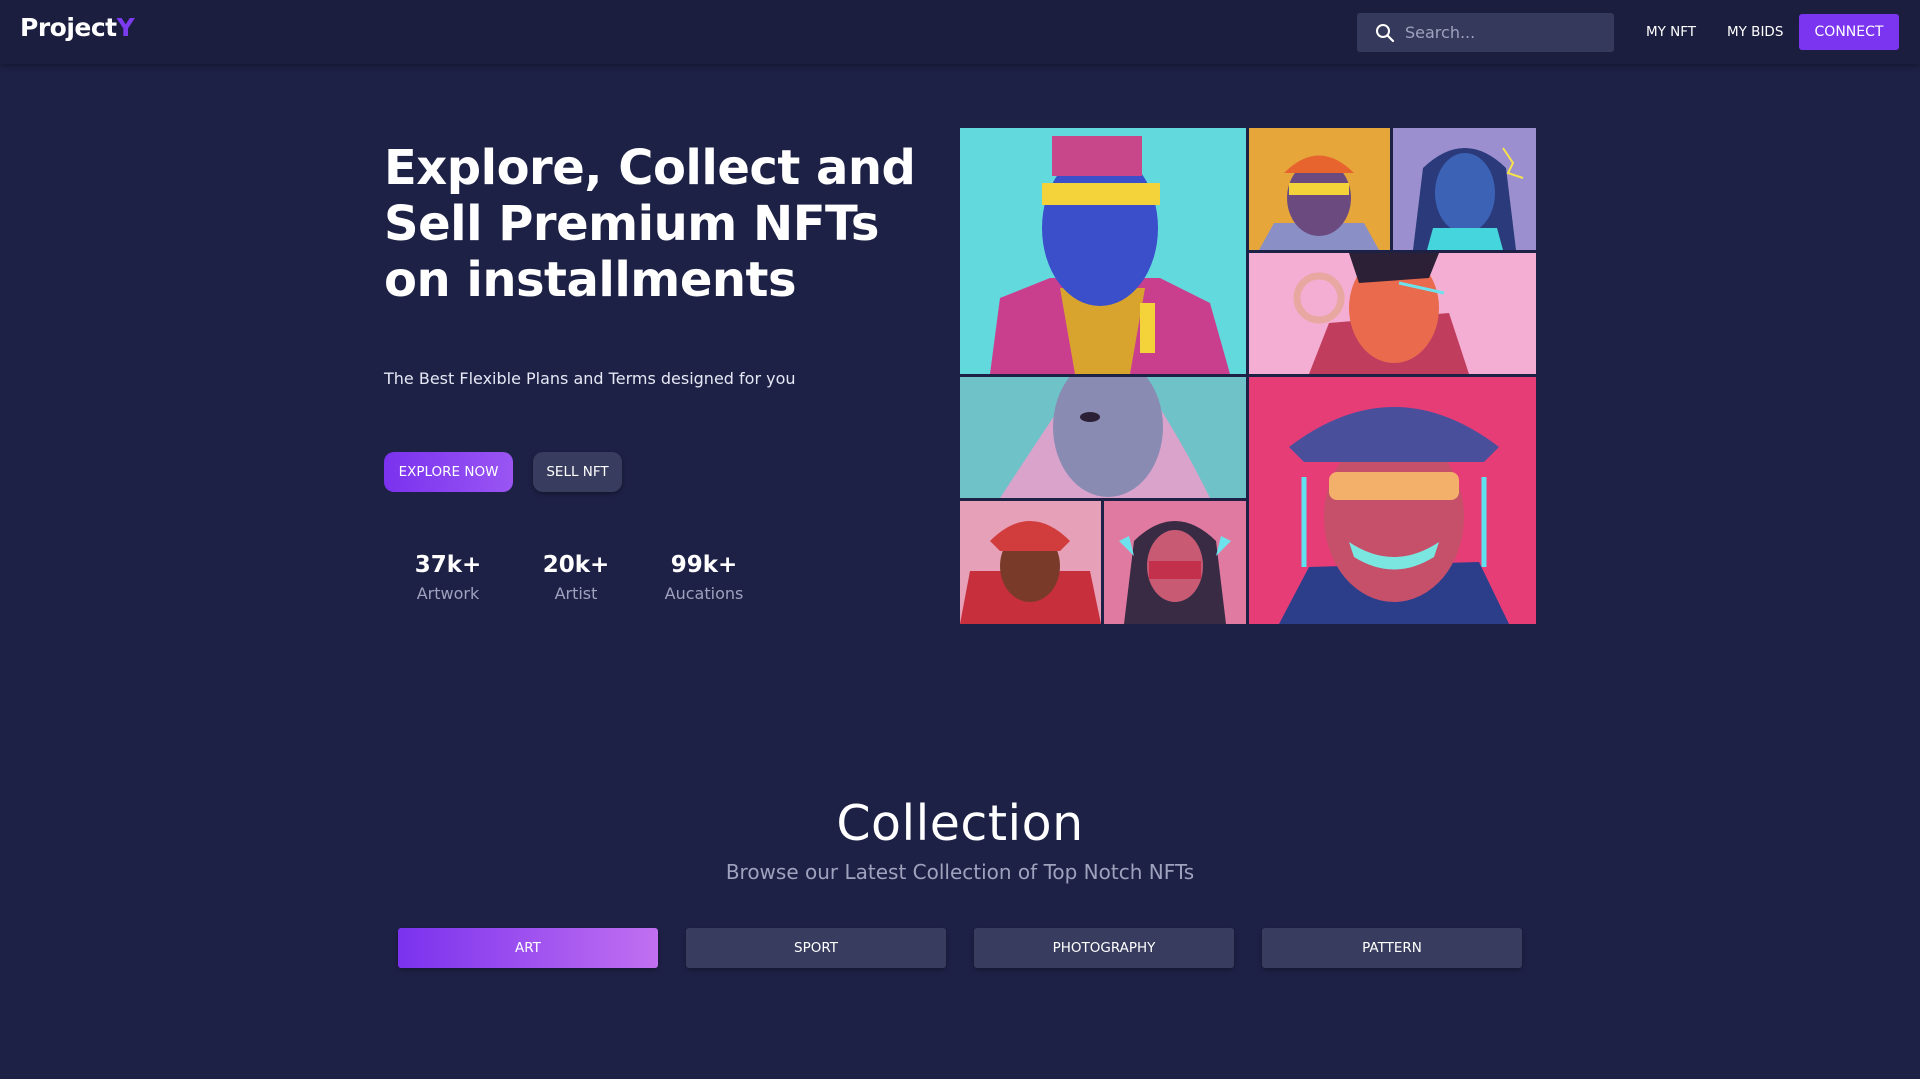 The image size is (1920, 1079). I want to click on stat-value: 99k+, so click(704, 565).